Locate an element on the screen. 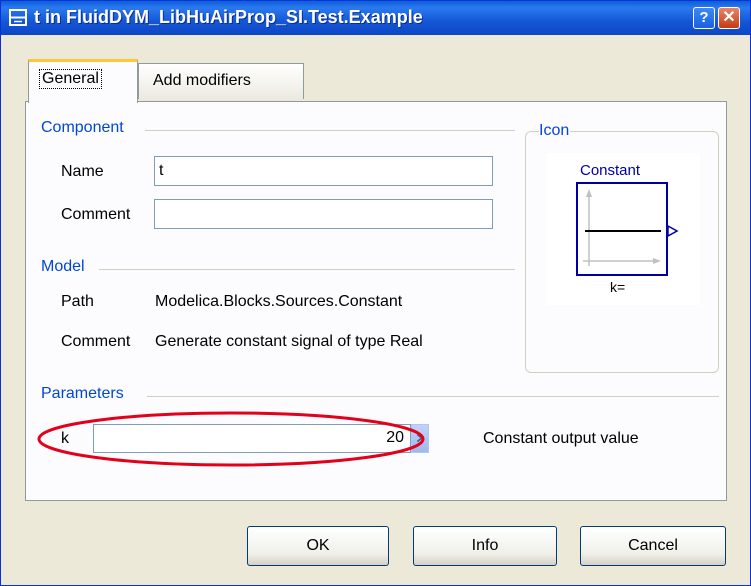 This screenshot has width=751, height=586. window-app-icon is located at coordinates (18, 17).